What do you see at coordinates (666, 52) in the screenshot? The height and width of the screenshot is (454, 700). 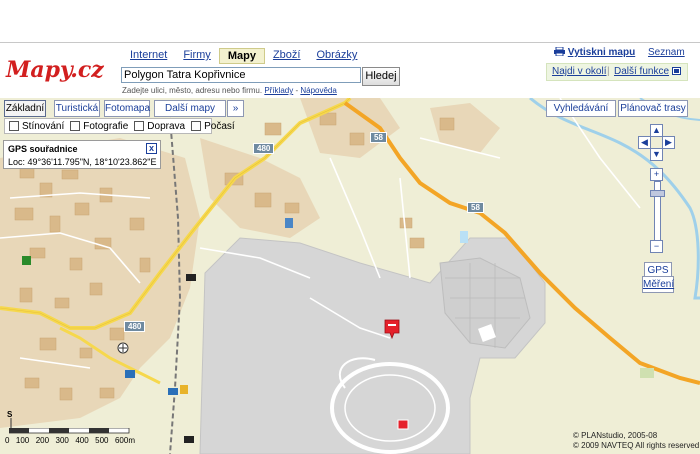 I see `seznam-link: Seznam` at bounding box center [666, 52].